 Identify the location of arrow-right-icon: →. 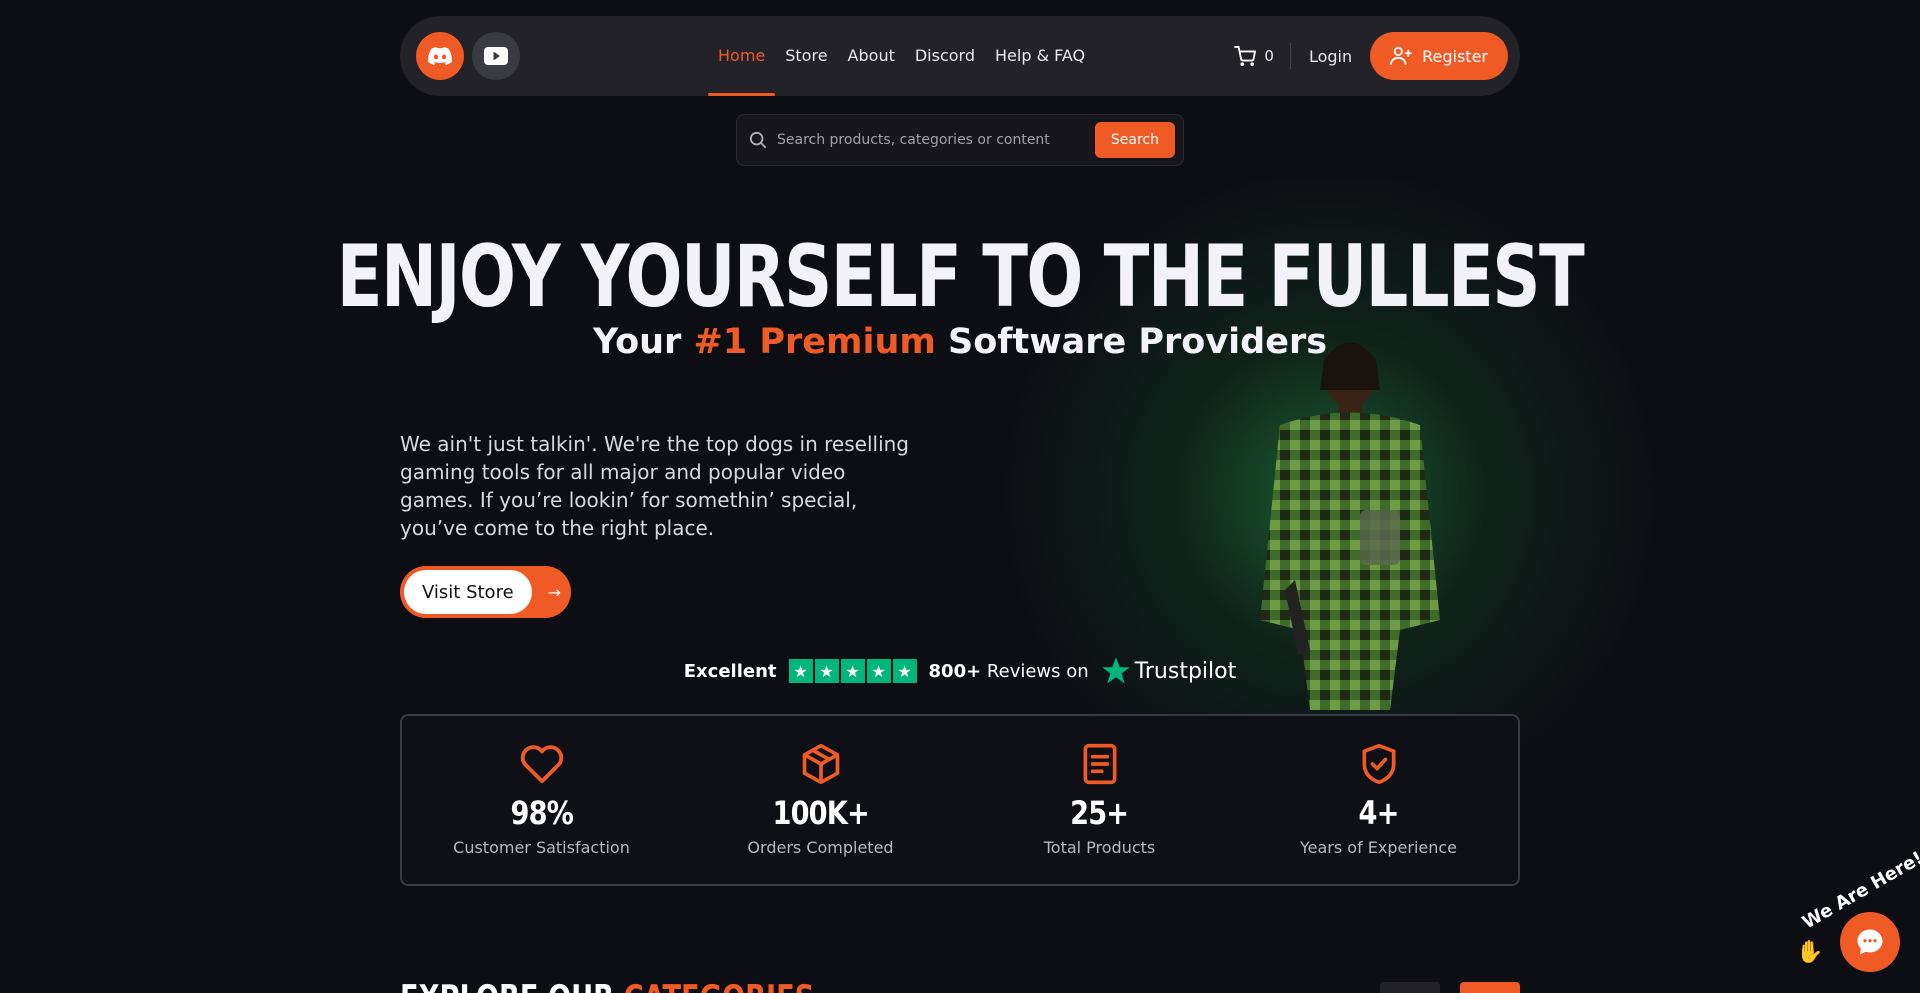
(554, 592).